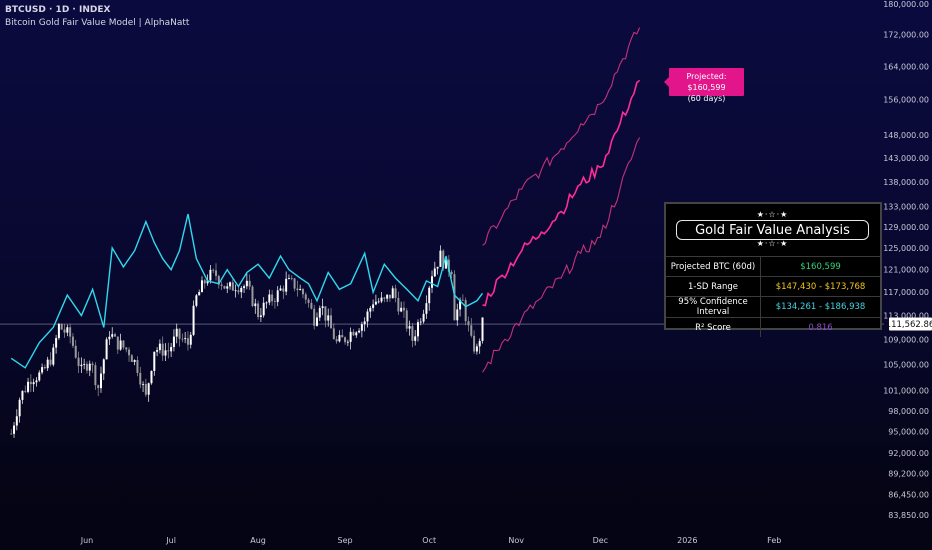 The height and width of the screenshot is (550, 932). What do you see at coordinates (906, 365) in the screenshot?
I see `y-tick-label: 105,000.00` at bounding box center [906, 365].